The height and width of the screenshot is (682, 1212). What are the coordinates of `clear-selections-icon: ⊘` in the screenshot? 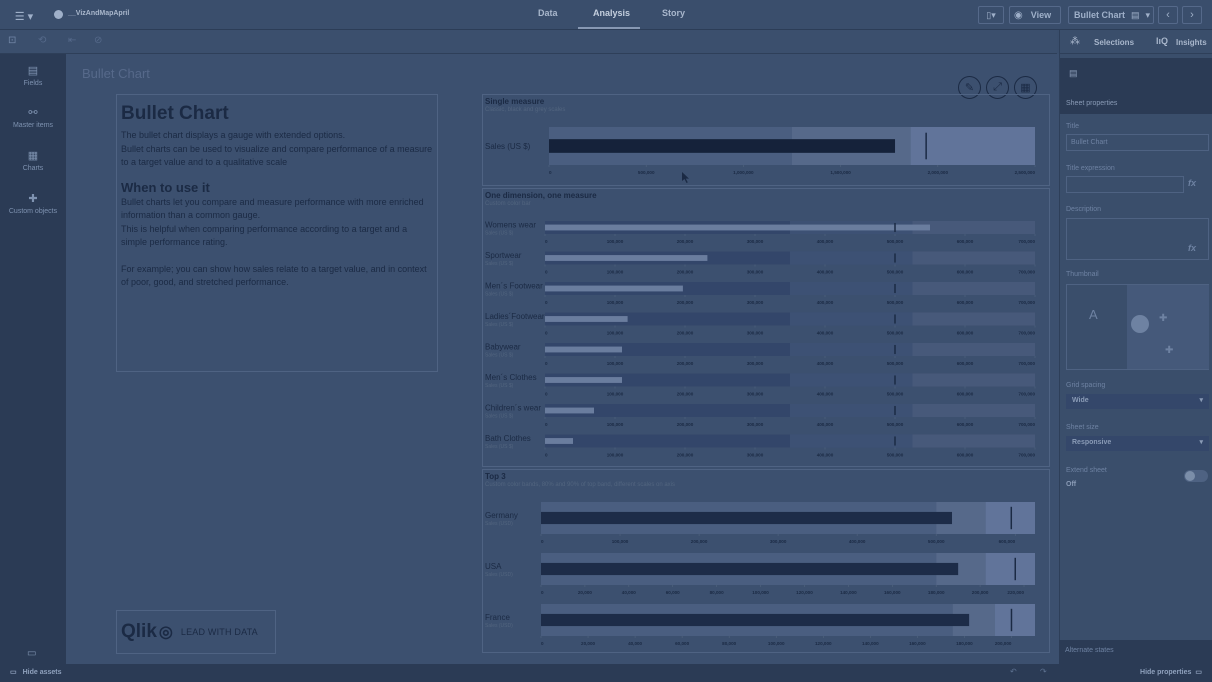 It's located at (98, 40).